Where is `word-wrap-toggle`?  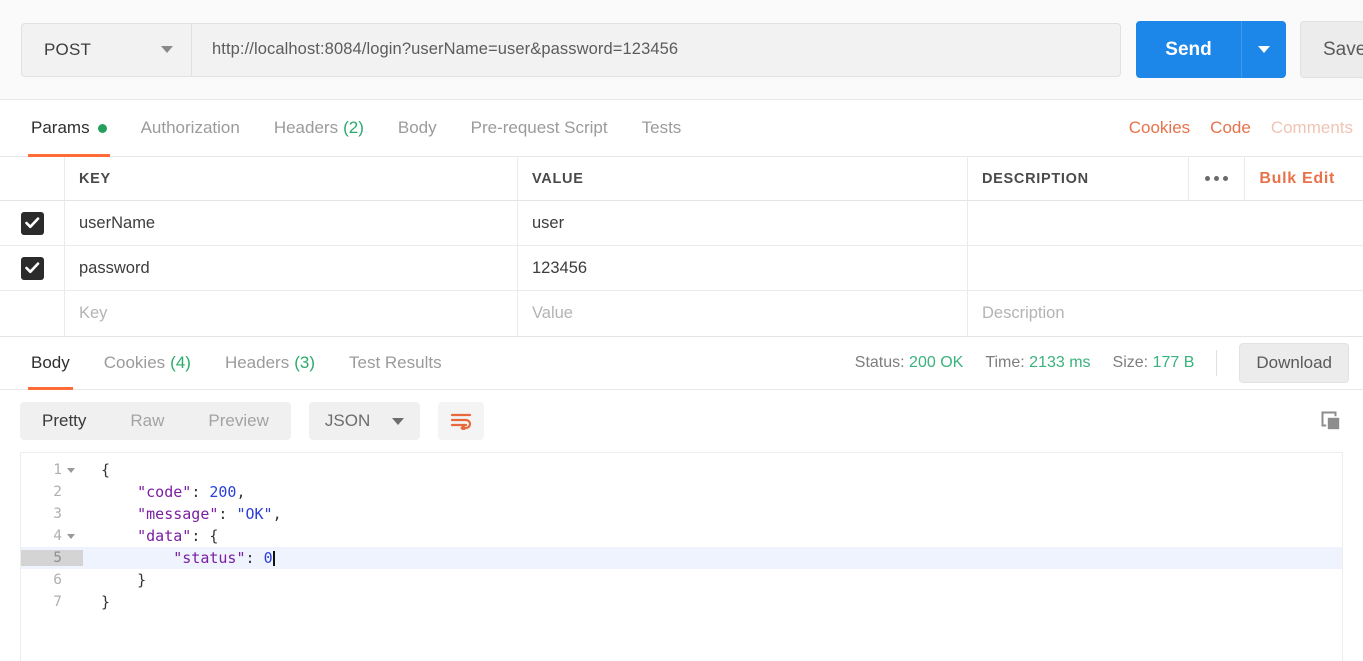
word-wrap-toggle is located at coordinates (461, 421).